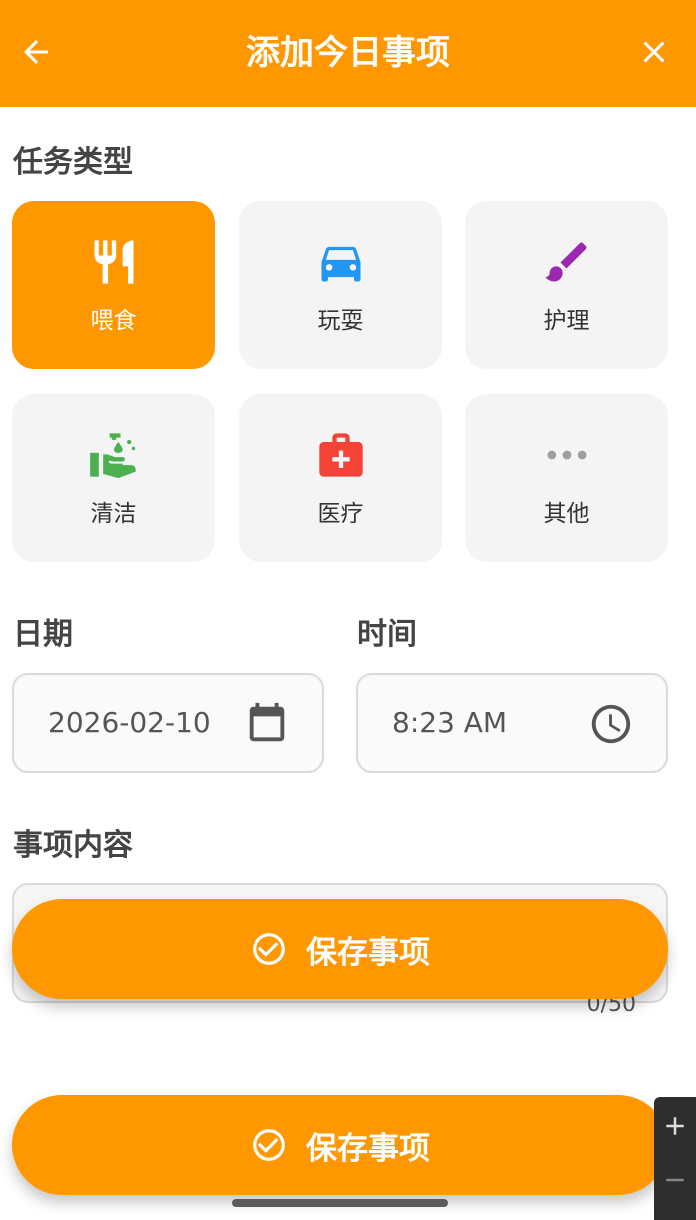 Image resolution: width=696 pixels, height=1220 pixels. I want to click on close-button, so click(654, 52).